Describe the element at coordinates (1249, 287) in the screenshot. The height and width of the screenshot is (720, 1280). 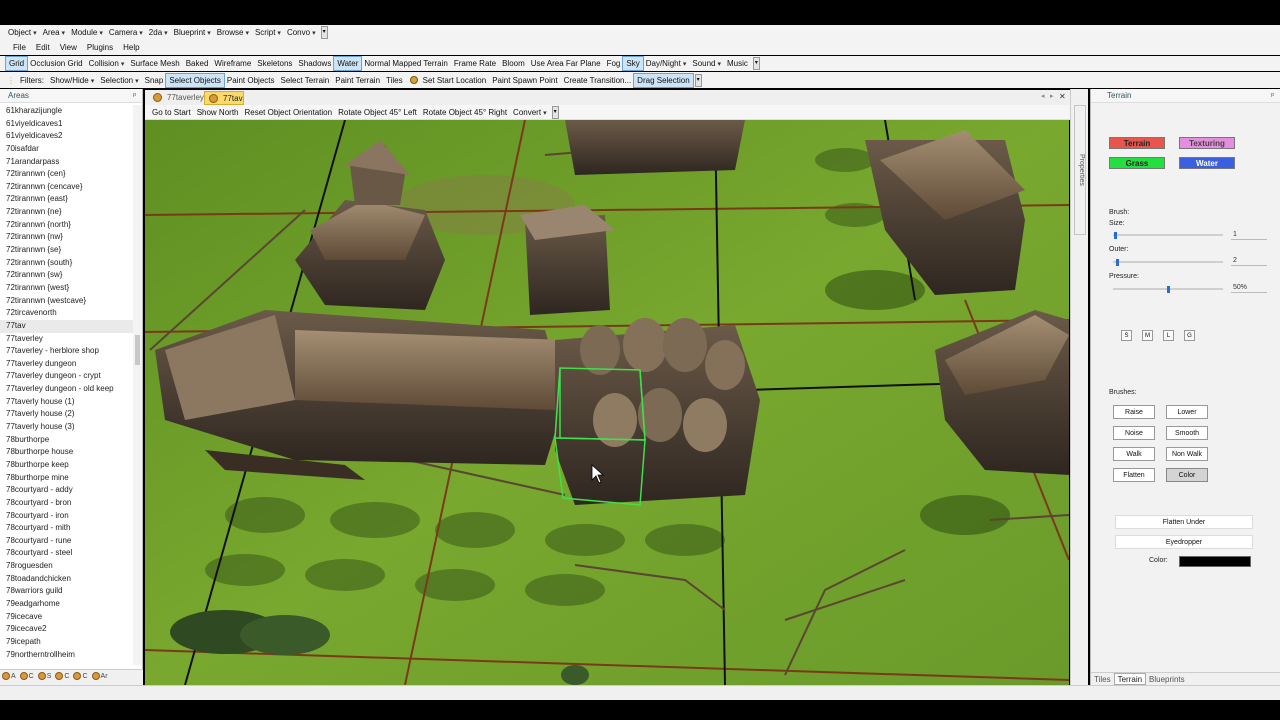
I see `pressure-value-field: 50%` at that location.